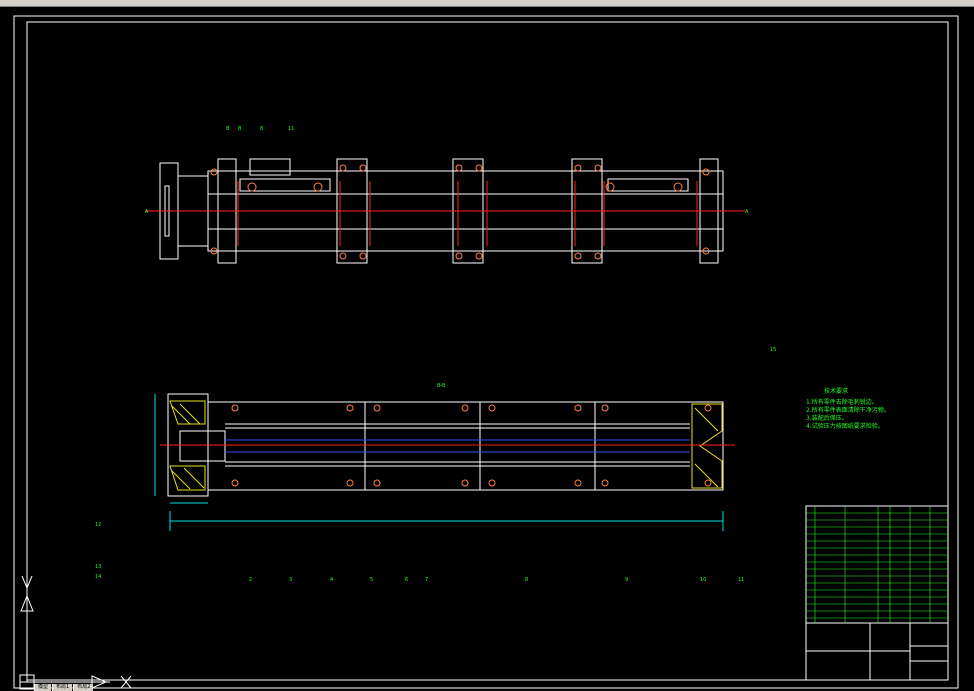 This screenshot has width=974, height=691. I want to click on svg-text: 8, so click(261, 129).